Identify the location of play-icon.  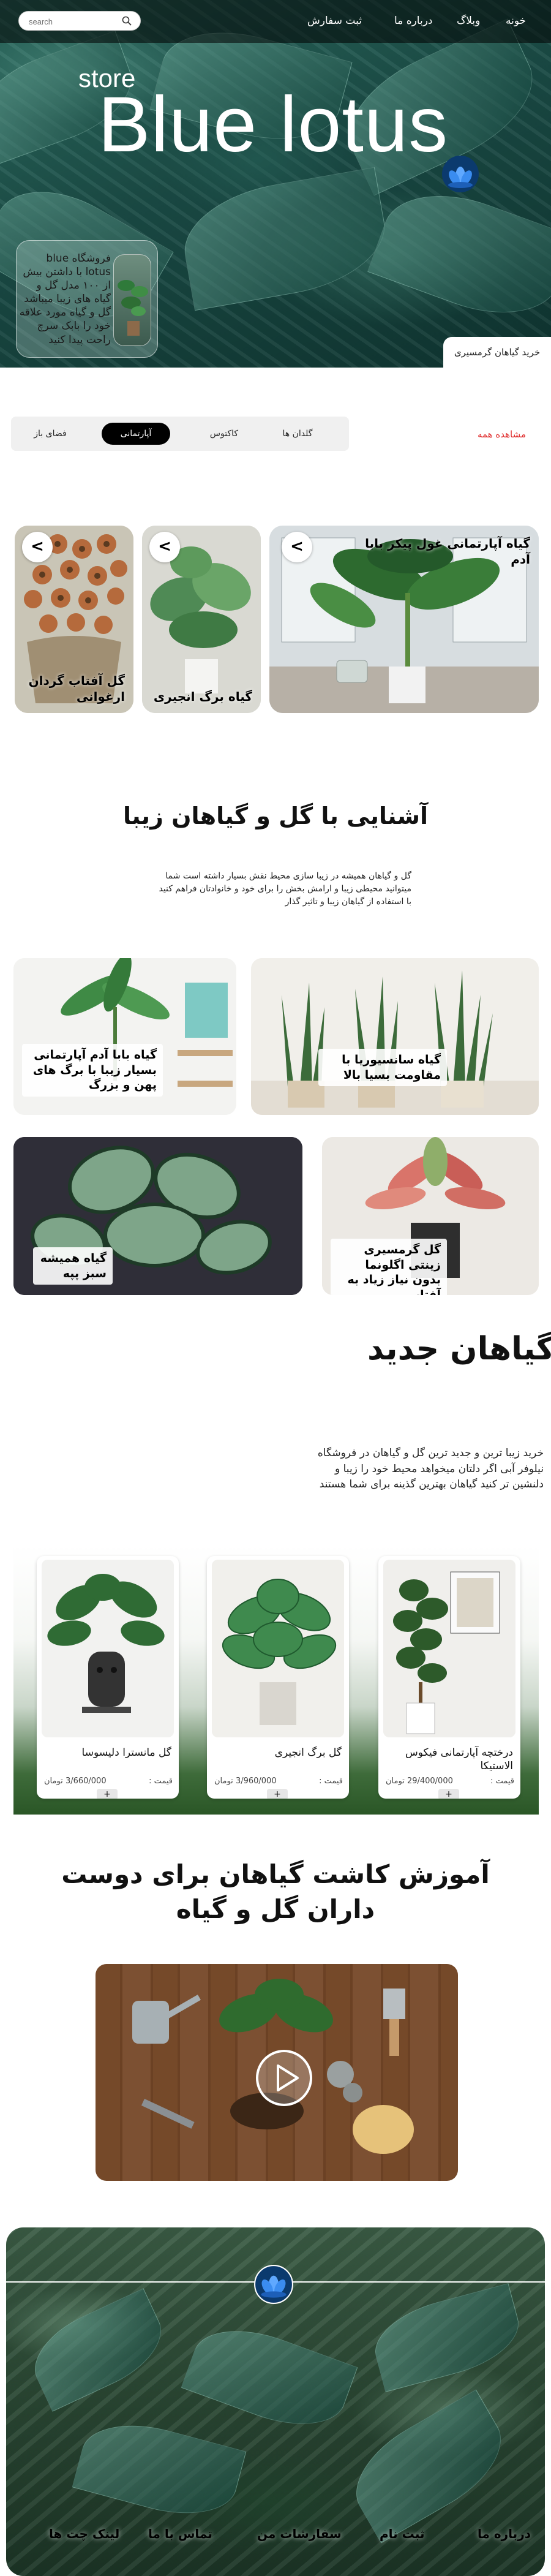
(288, 2077).